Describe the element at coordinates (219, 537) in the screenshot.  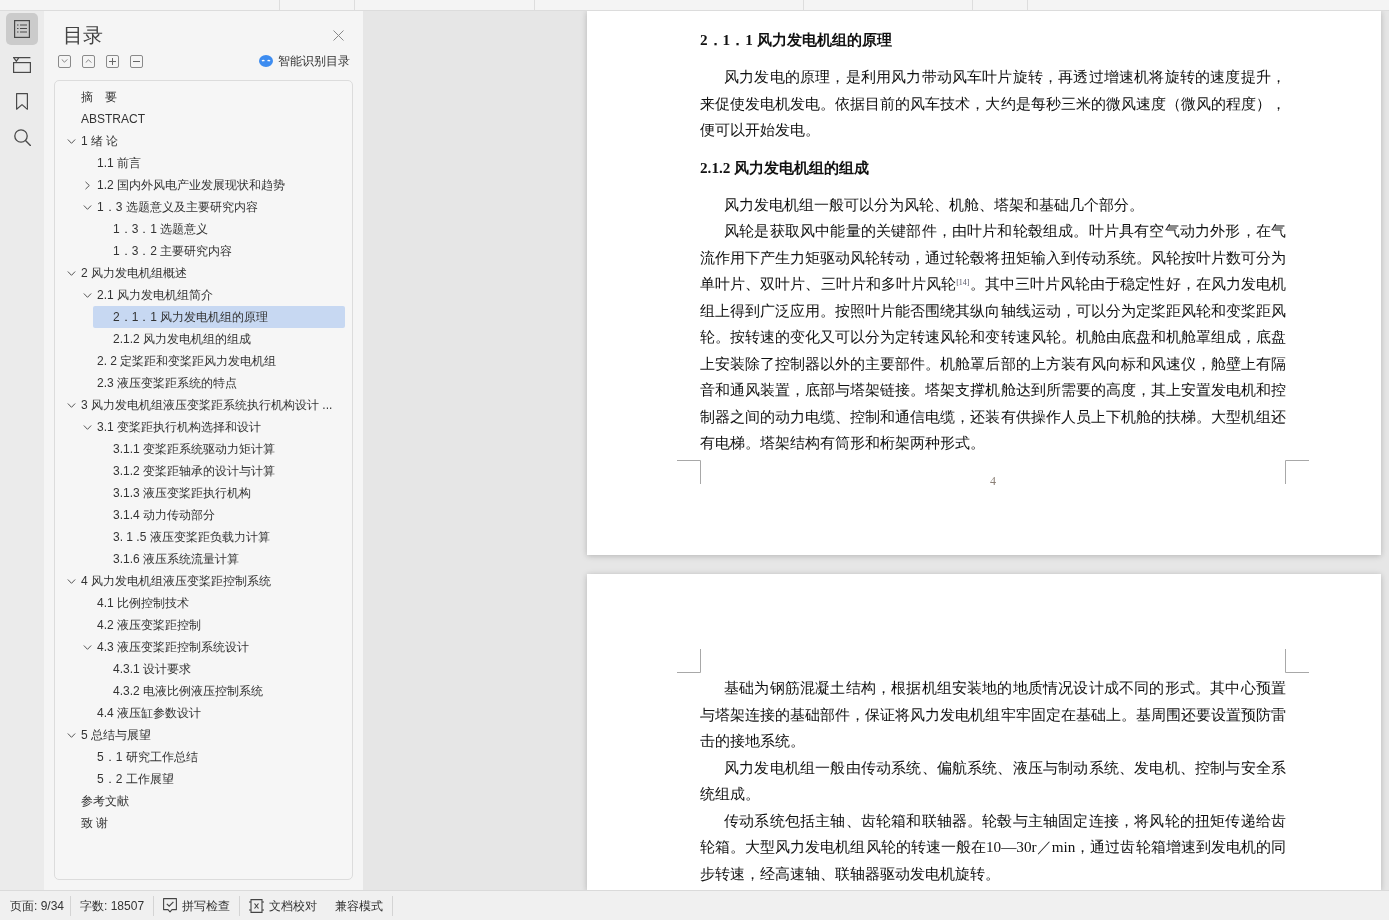
I see `toc-item: 3. 1 .5 液压变桨距负载力计算` at that location.